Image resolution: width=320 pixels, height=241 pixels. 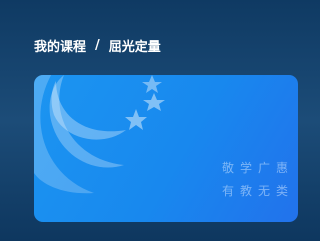 What do you see at coordinates (134, 47) in the screenshot?
I see `breadcrumb-current-course: 屈光定量` at bounding box center [134, 47].